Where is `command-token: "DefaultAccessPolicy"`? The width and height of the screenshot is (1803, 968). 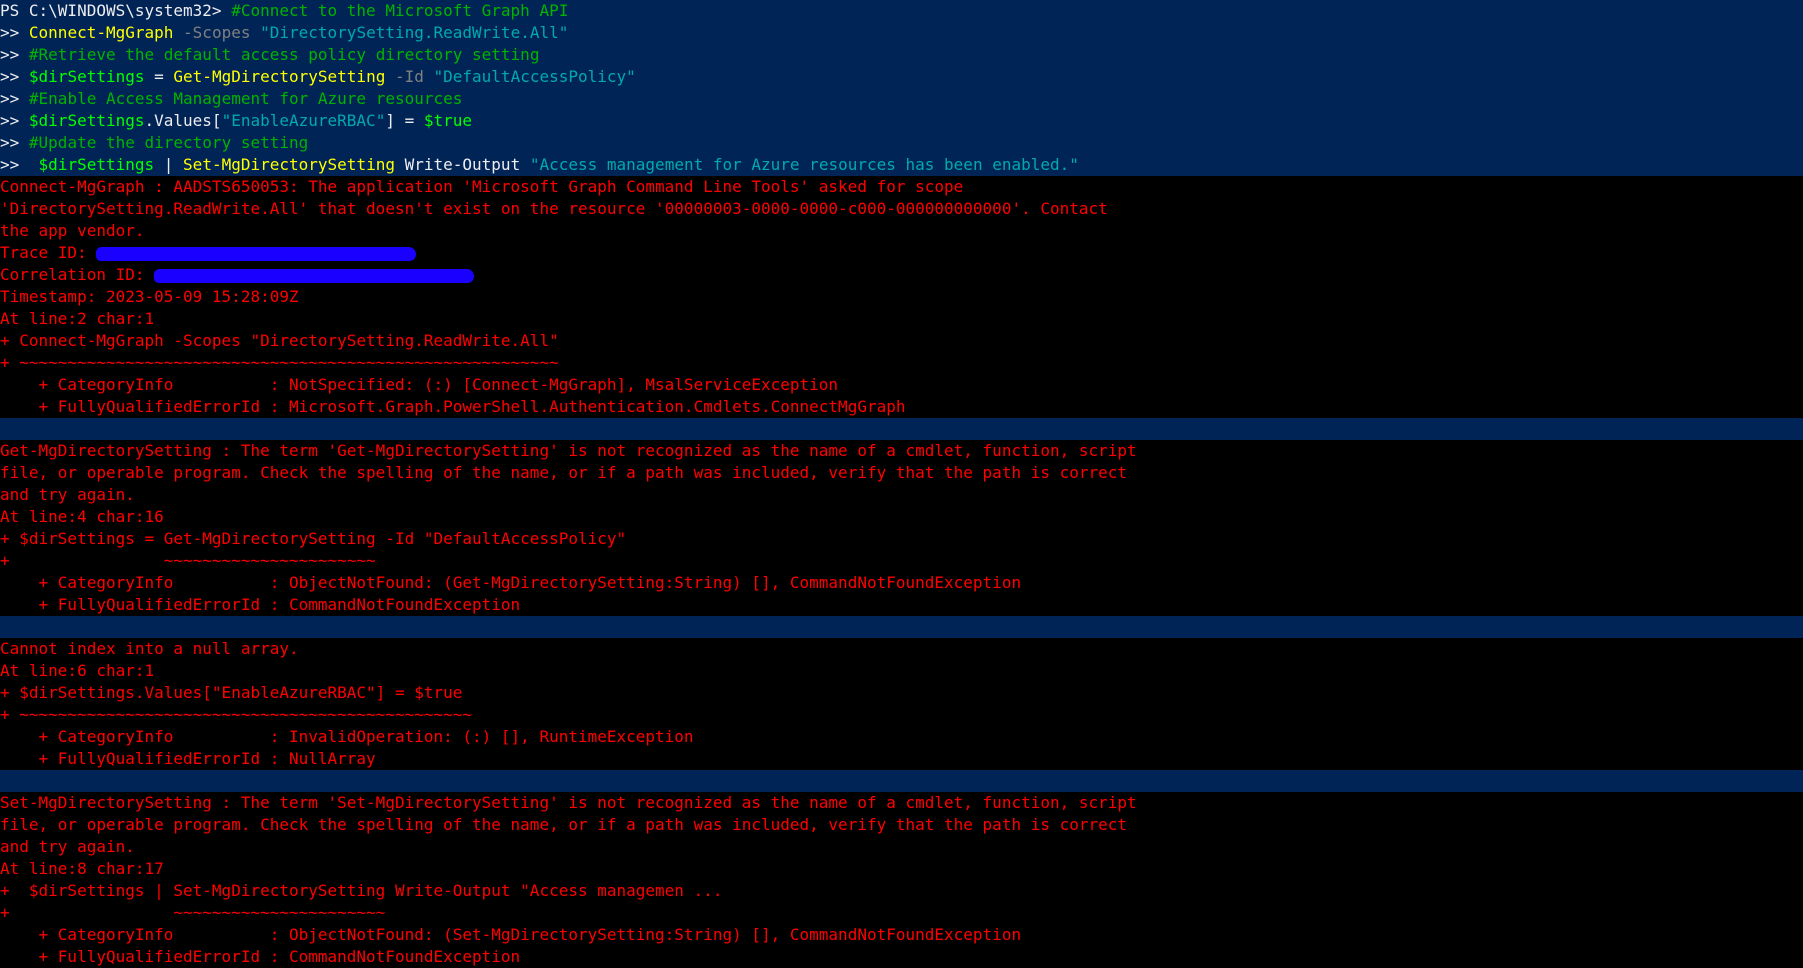 command-token: "DefaultAccessPolicy" is located at coordinates (534, 76).